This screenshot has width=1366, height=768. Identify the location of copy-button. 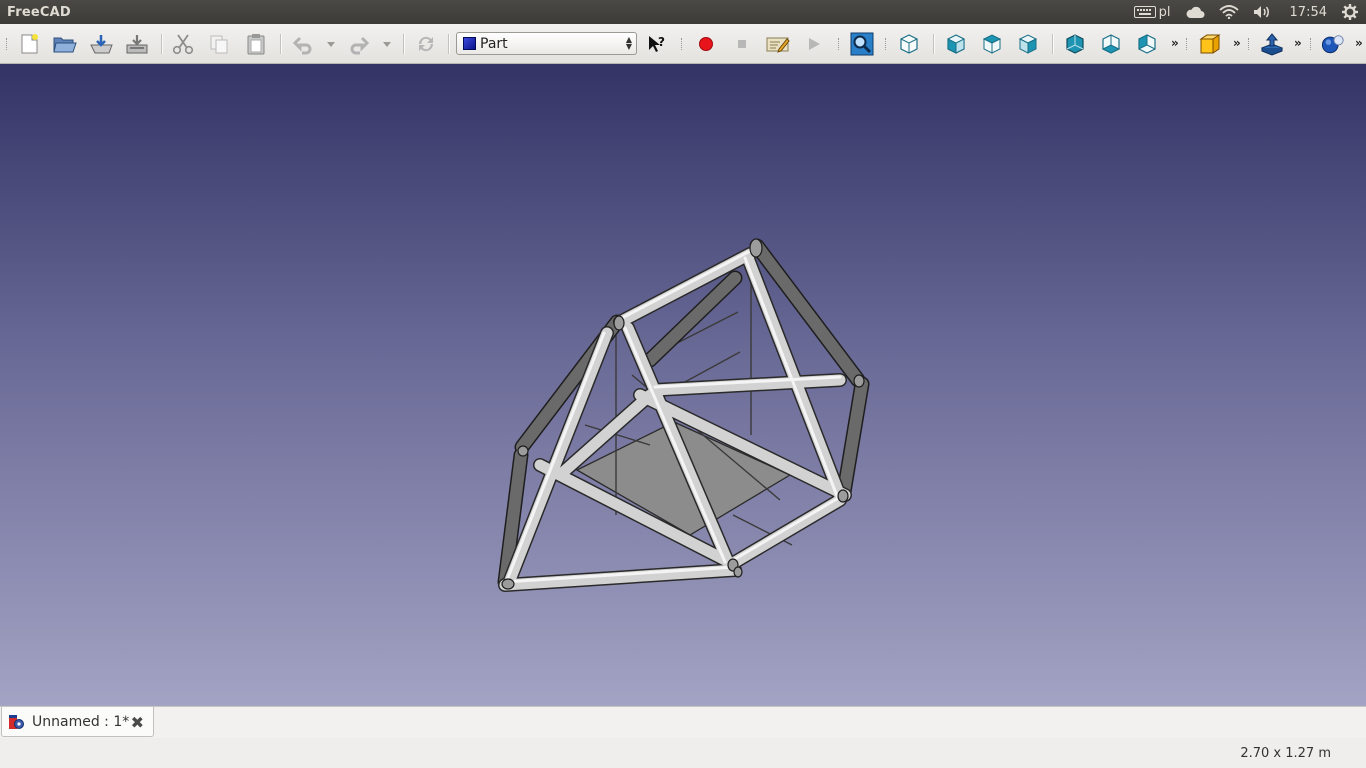
(219, 44).